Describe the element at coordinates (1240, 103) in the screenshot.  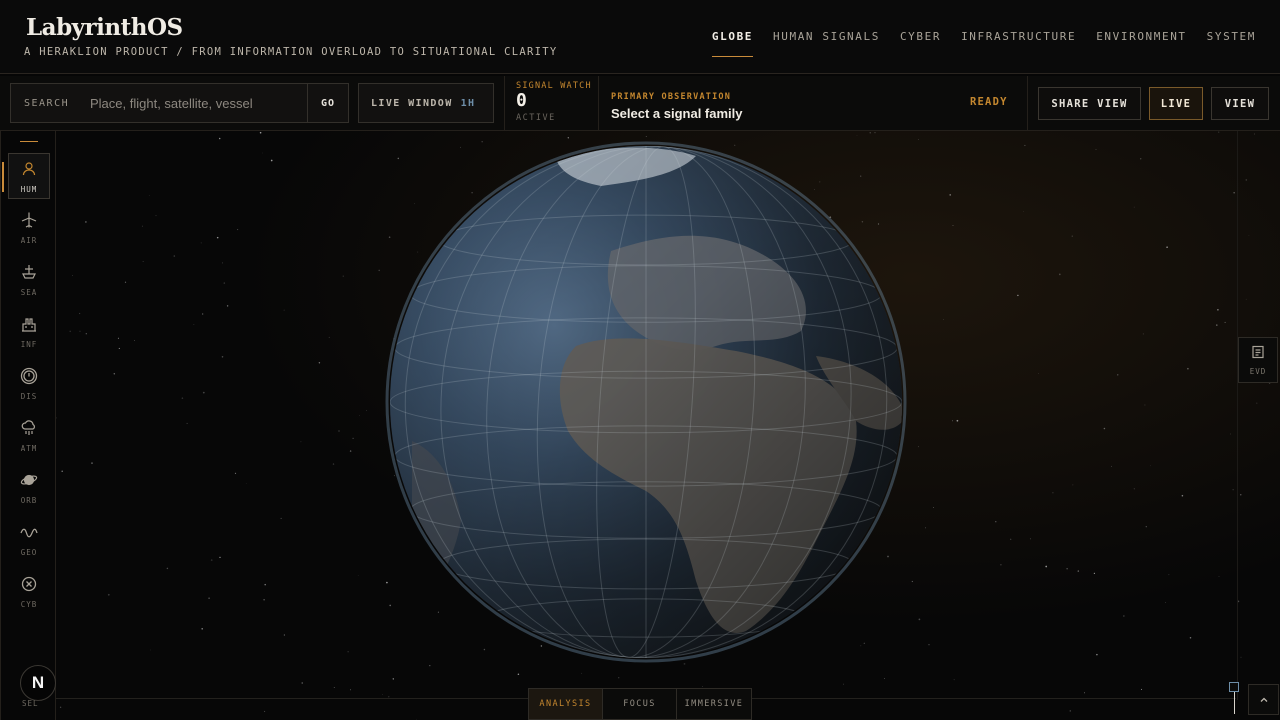
I see `view-button: VIEW` at that location.